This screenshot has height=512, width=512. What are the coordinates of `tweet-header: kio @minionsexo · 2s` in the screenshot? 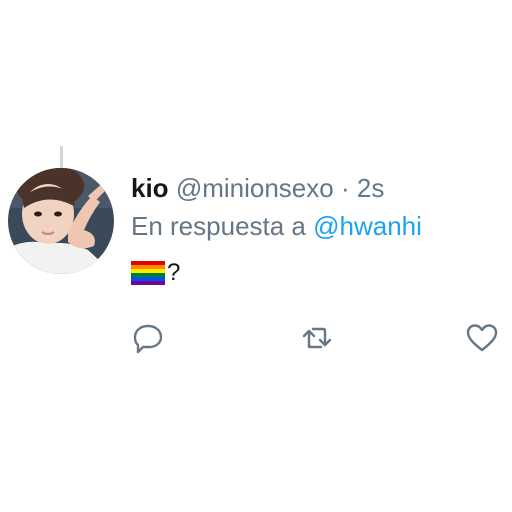 It's located at (257, 188).